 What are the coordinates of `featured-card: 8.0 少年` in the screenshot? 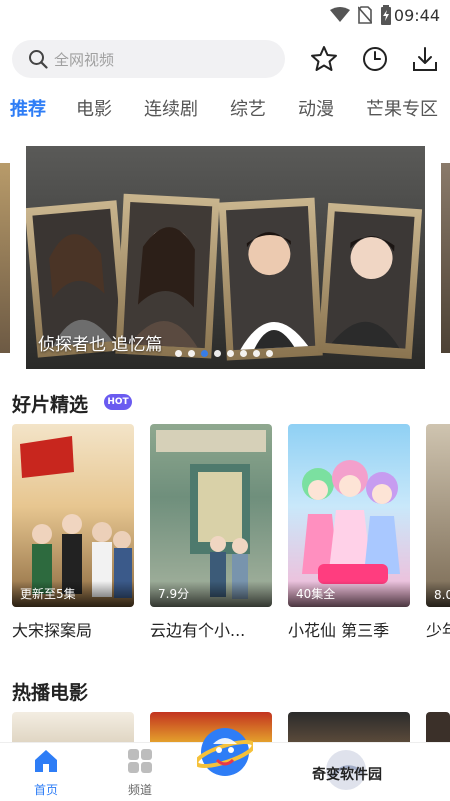 It's located at (438, 532).